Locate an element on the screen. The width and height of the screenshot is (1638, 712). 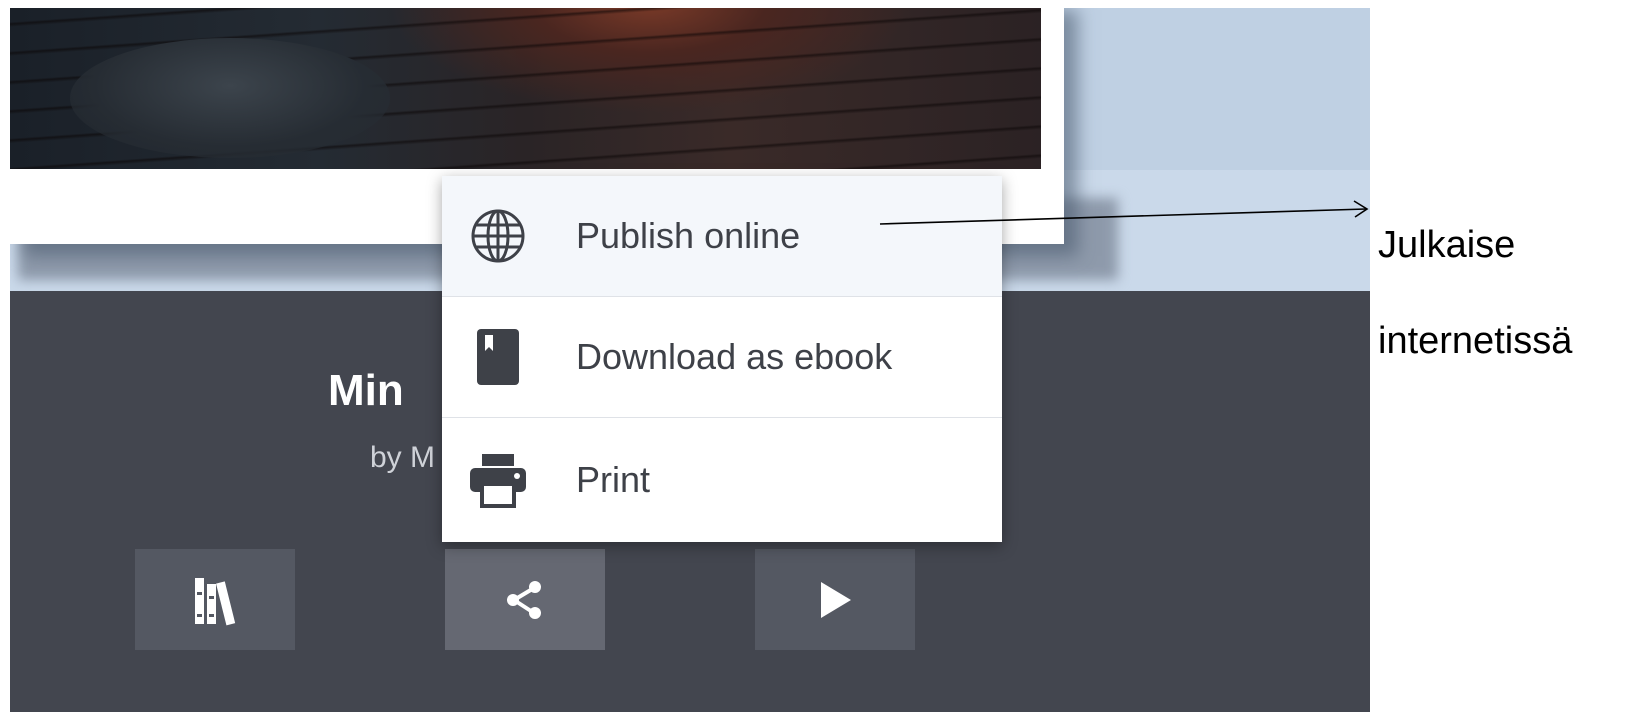
menu-item-label: Download as ebook is located at coordinates (734, 356).